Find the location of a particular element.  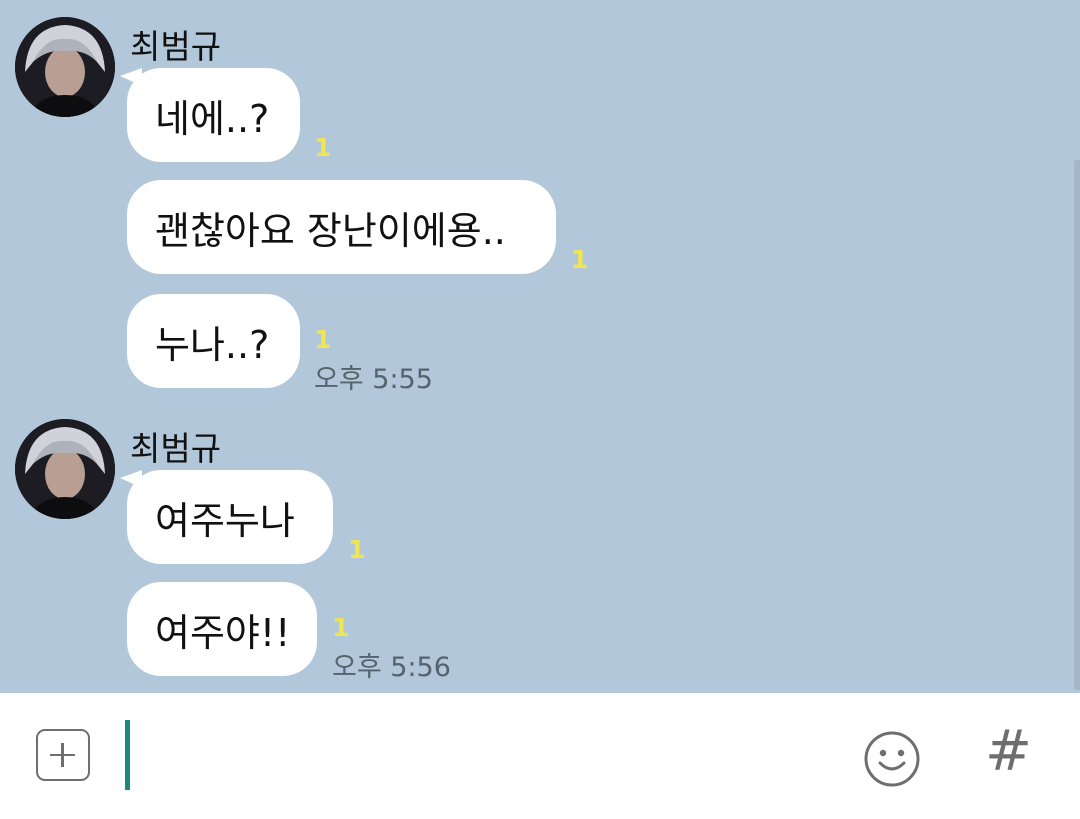

message-text: 여주누나 is located at coordinates (225, 520).